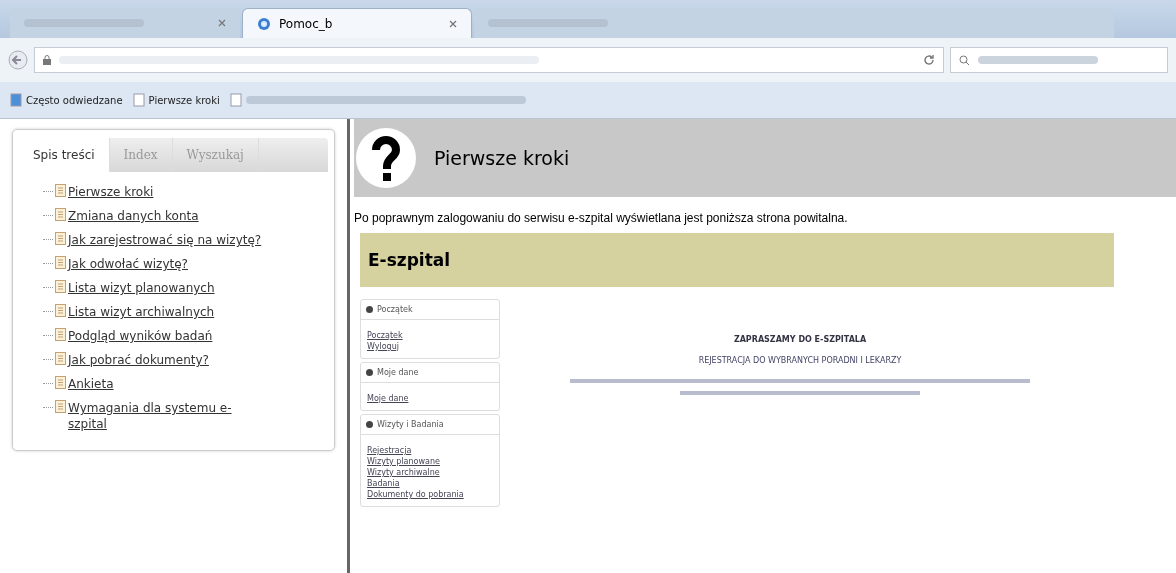  Describe the element at coordinates (430, 346) in the screenshot. I see `menu-link: Wyloguj` at that location.